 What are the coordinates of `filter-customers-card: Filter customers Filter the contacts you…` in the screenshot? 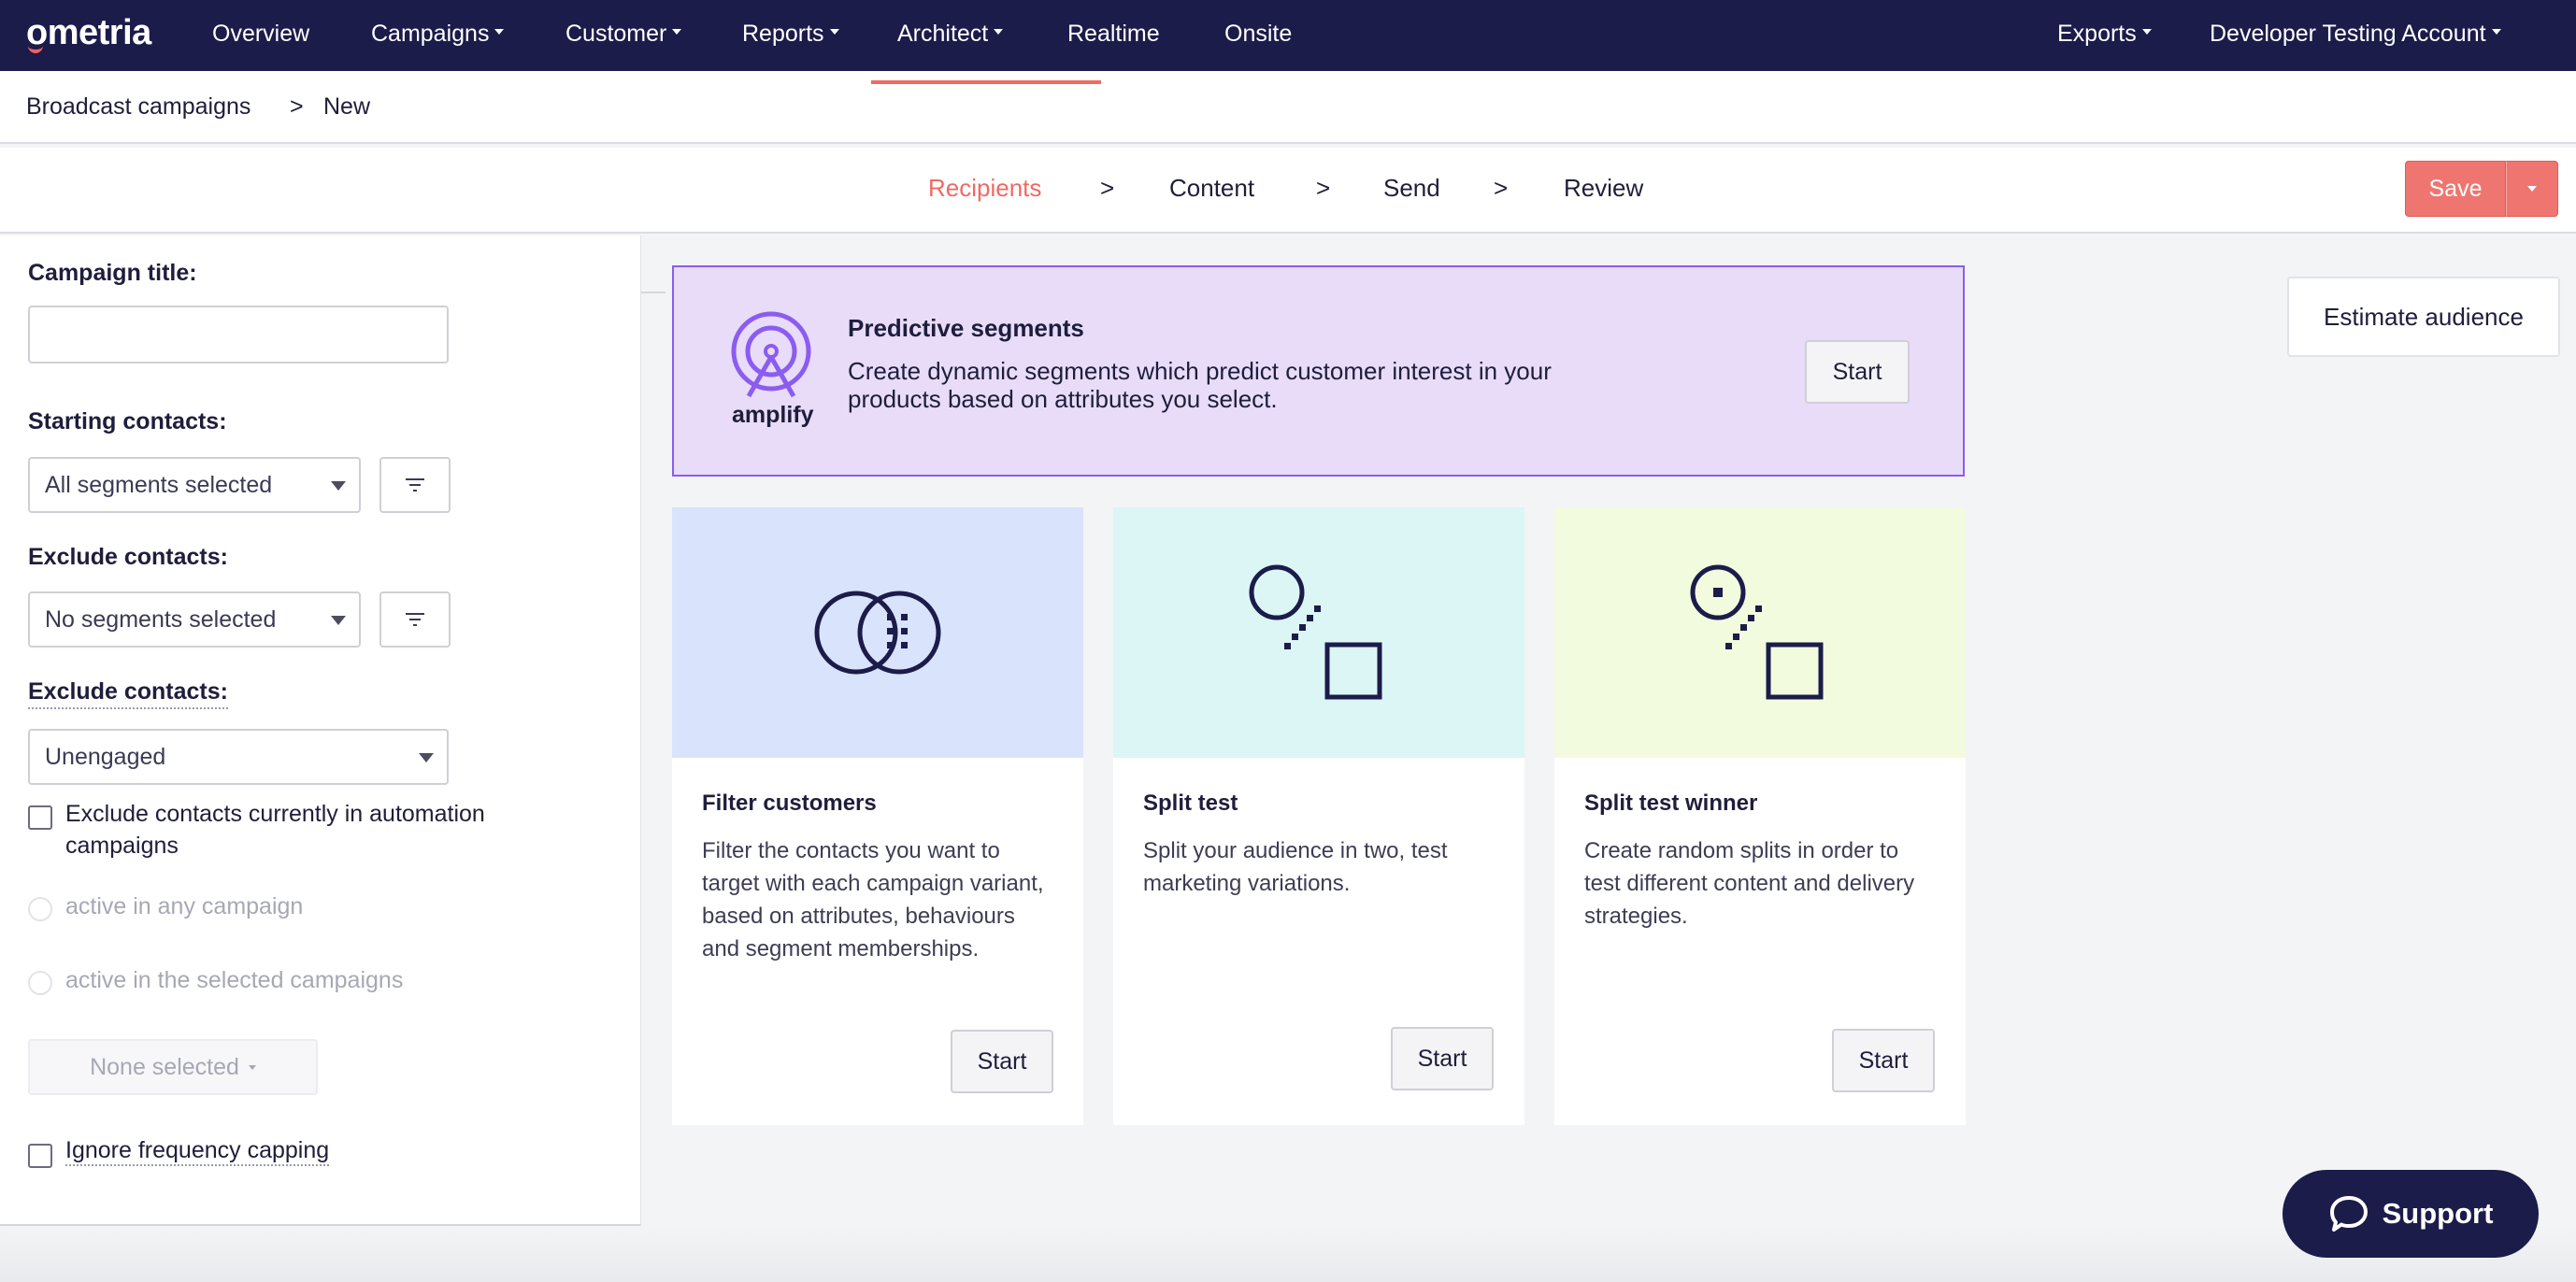 It's located at (877, 816).